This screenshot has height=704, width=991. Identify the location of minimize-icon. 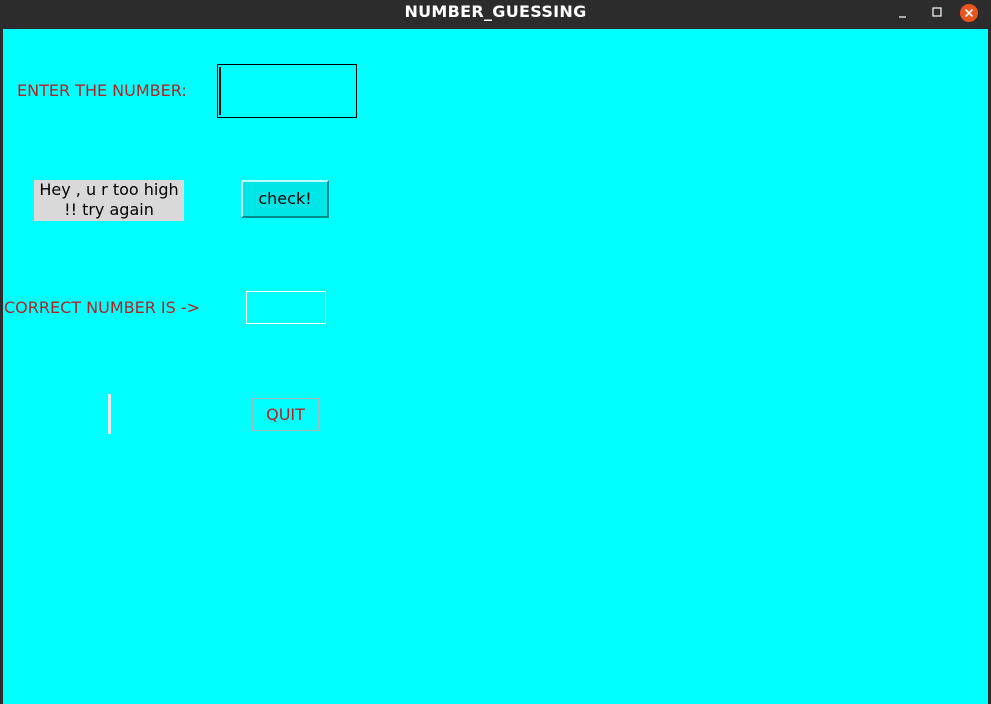
(902, 17).